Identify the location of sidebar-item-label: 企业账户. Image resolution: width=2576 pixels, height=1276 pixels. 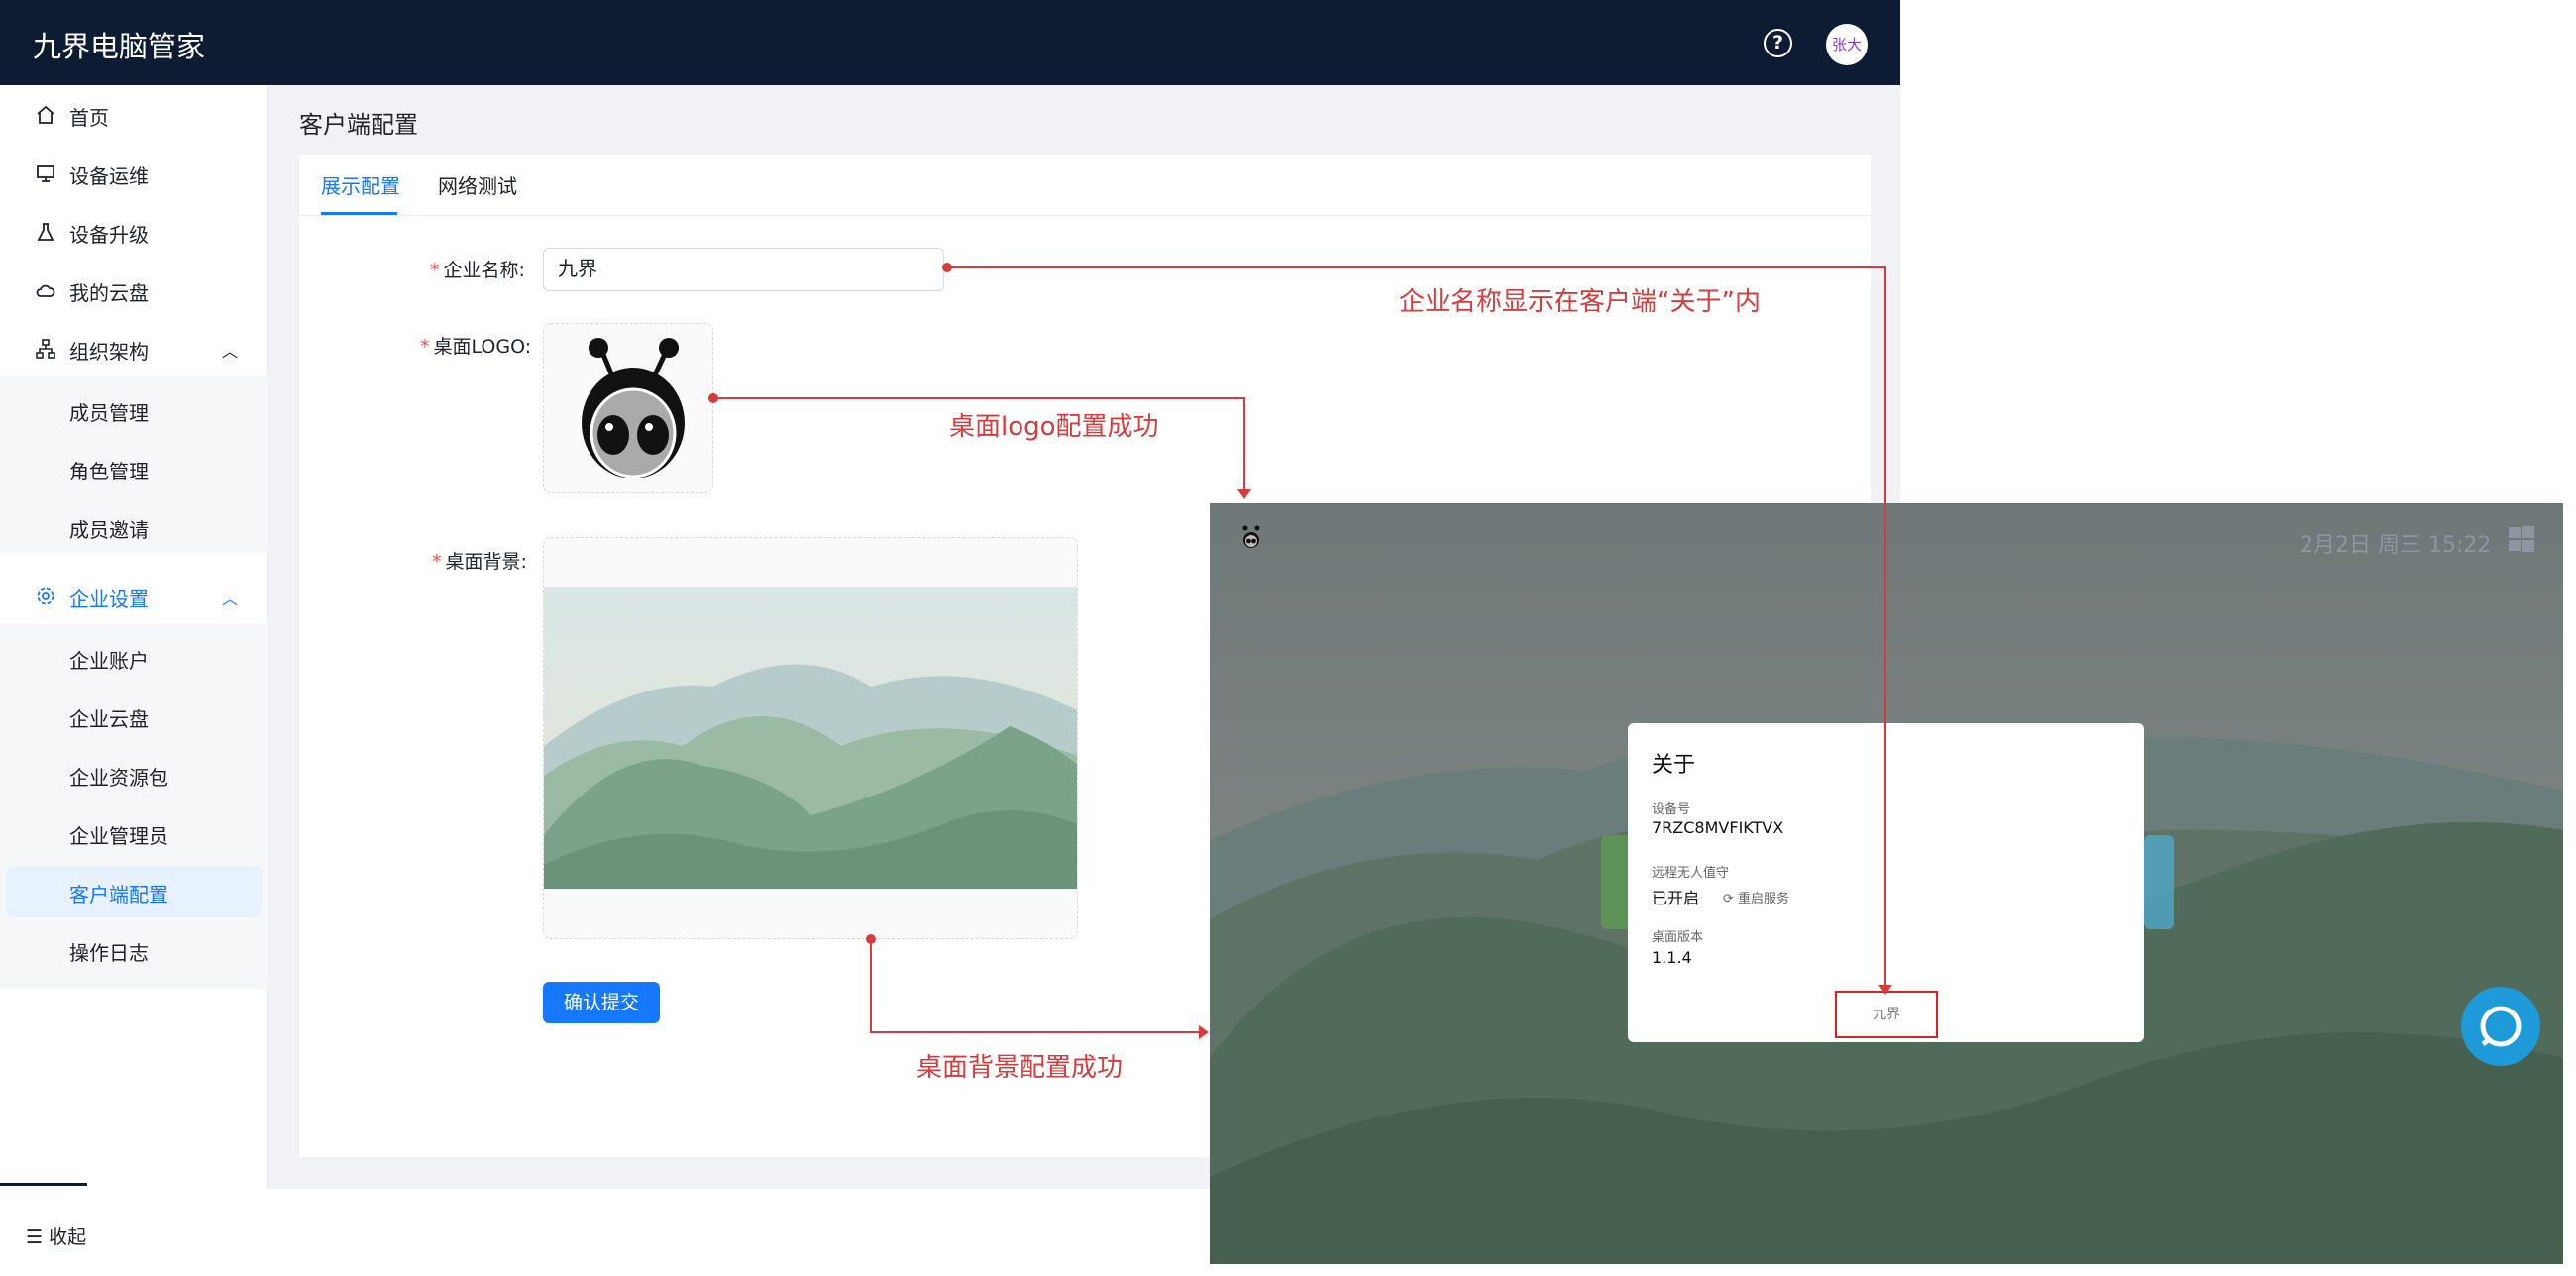
(109, 661).